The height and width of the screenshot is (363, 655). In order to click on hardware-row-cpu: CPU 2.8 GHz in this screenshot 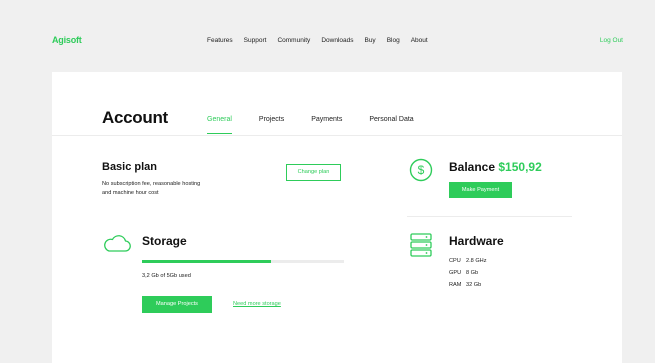, I will do `click(468, 264)`.